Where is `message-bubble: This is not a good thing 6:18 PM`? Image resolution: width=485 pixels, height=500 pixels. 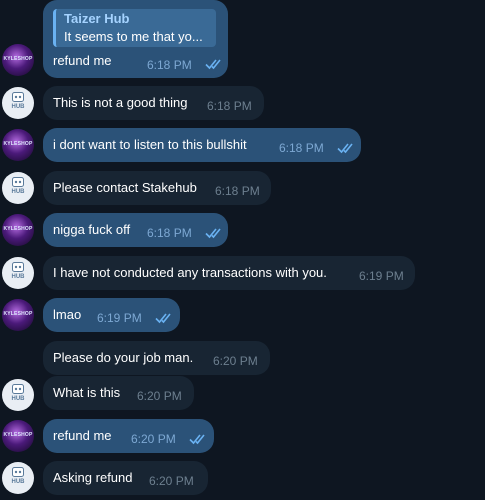
message-bubble: This is not a good thing 6:18 PM is located at coordinates (153, 103).